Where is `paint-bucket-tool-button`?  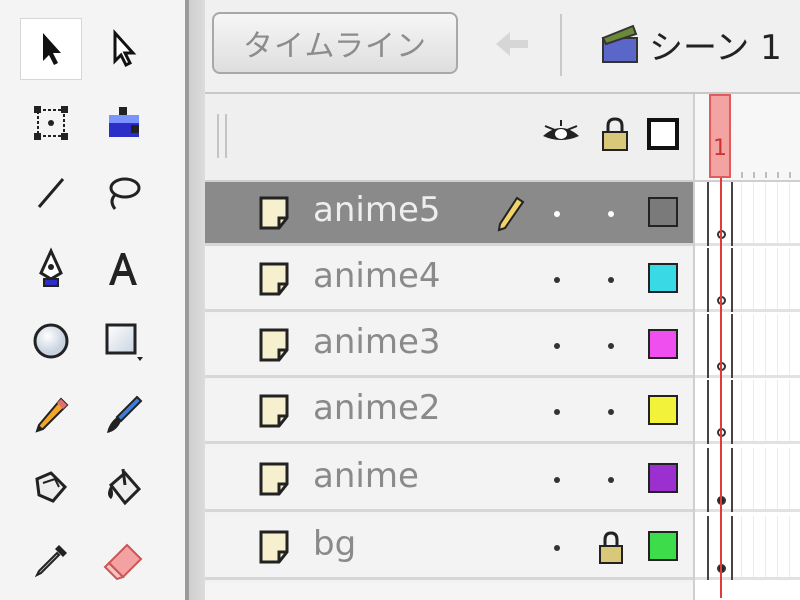
paint-bucket-tool-button is located at coordinates (123, 487).